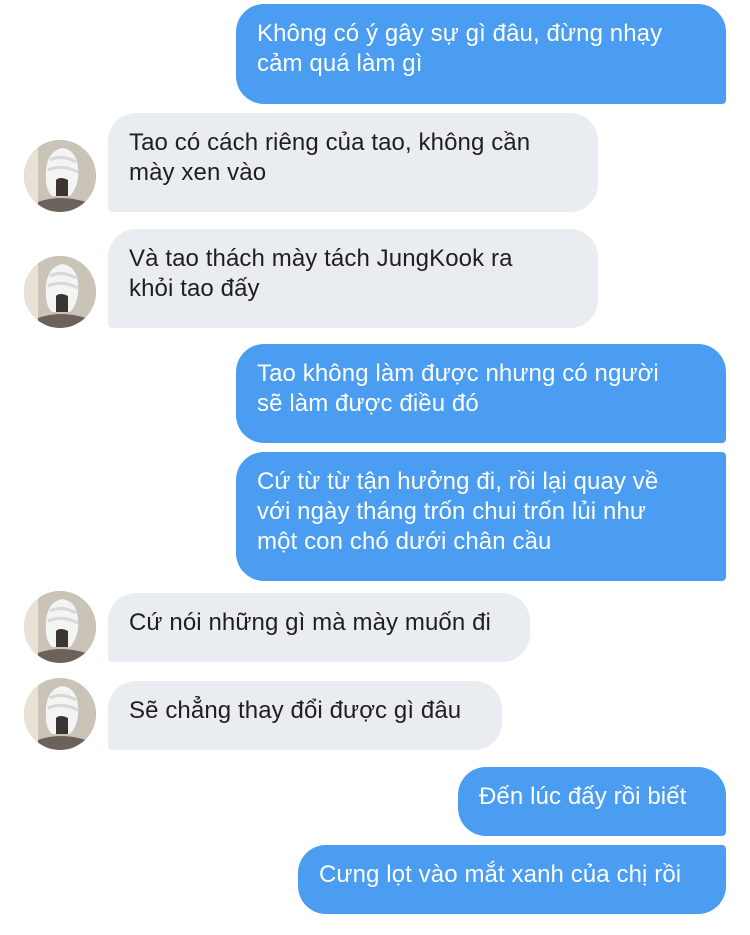 This screenshot has width=750, height=935. Describe the element at coordinates (295, 710) in the screenshot. I see `message-text-line: Sẽ chẳng thay đổi được gì đâu` at that location.